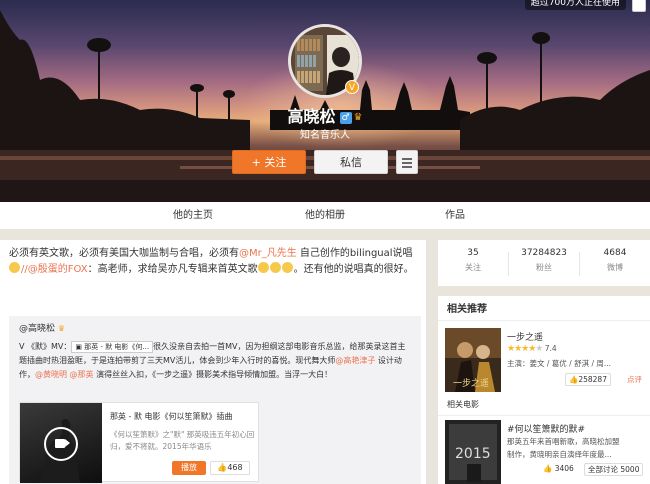 This screenshot has width=650, height=484. Describe the element at coordinates (634, 379) in the screenshot. I see `review-link: 点评` at that location.